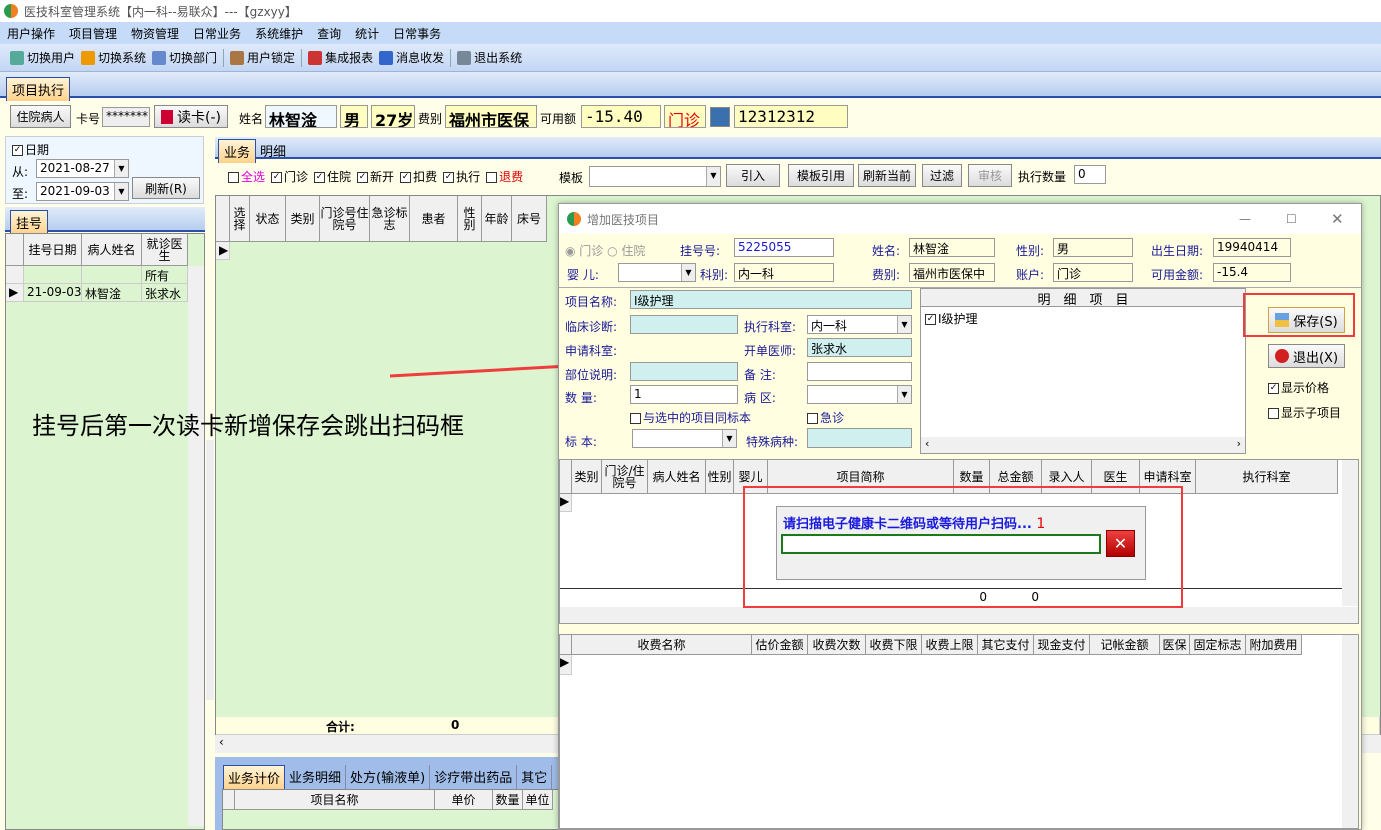 This screenshot has height=830, width=1381. What do you see at coordinates (535, 777) in the screenshot?
I see `bottom-tab-4: 其它` at bounding box center [535, 777].